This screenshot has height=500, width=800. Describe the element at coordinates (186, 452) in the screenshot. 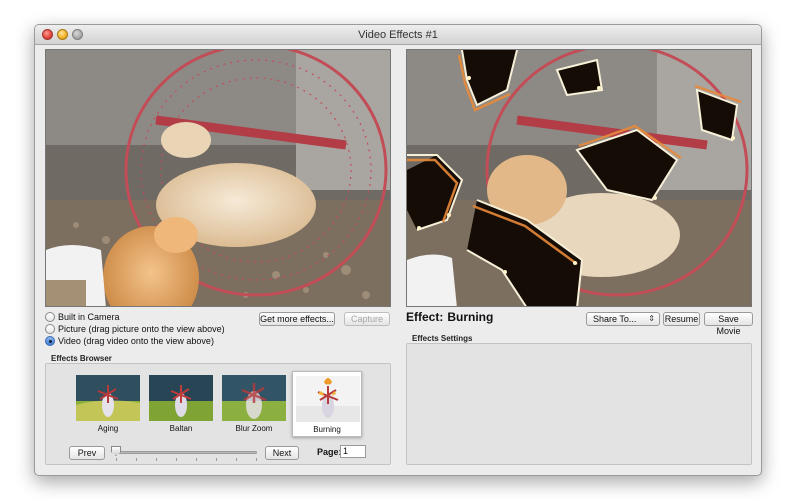

I see `effects-page-slider-track` at that location.